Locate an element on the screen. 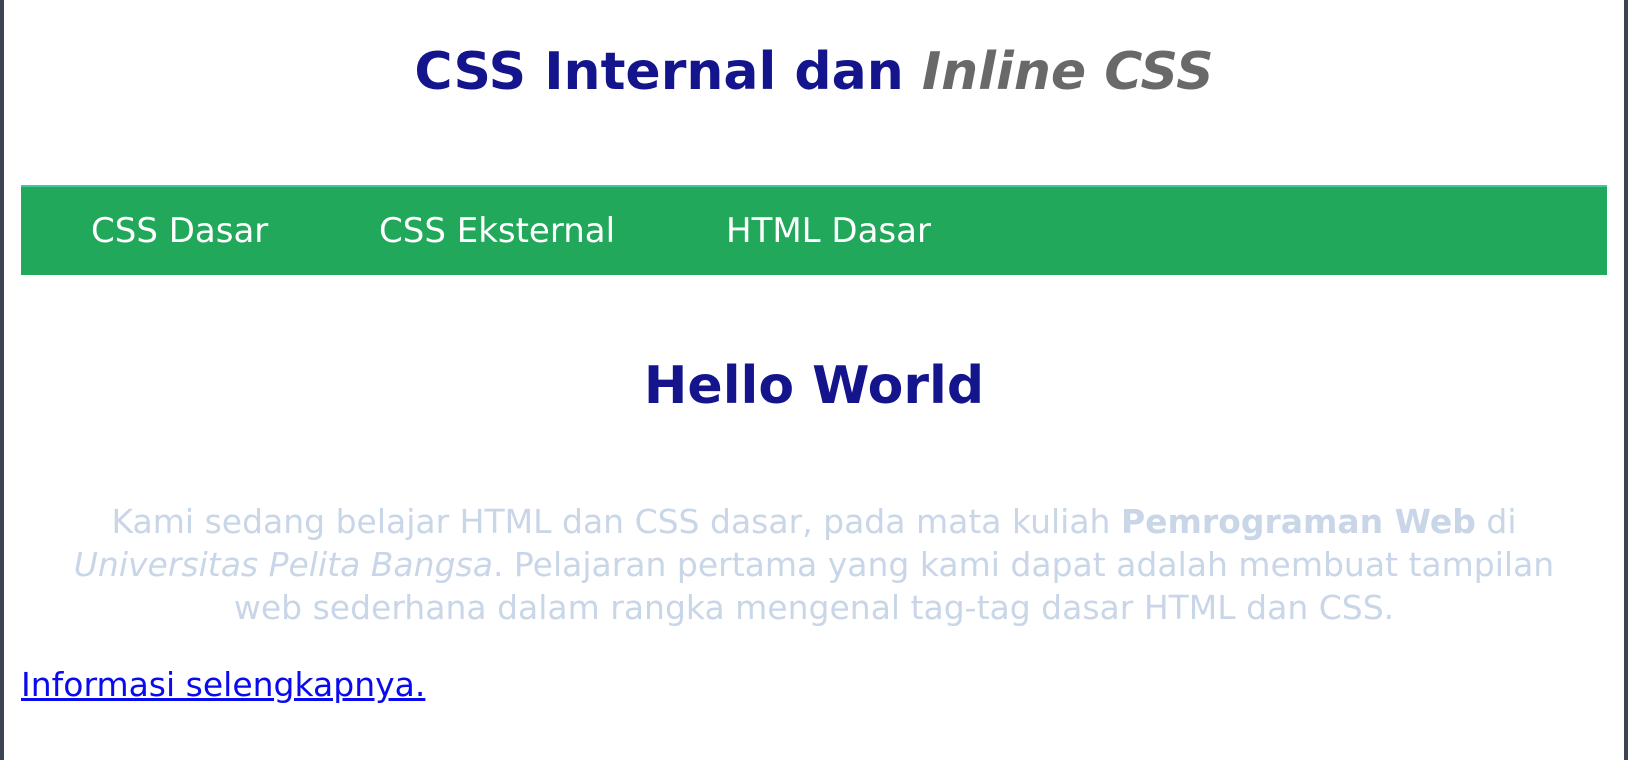  nav-item-css-dasar: CSS Dasar is located at coordinates (179, 231).